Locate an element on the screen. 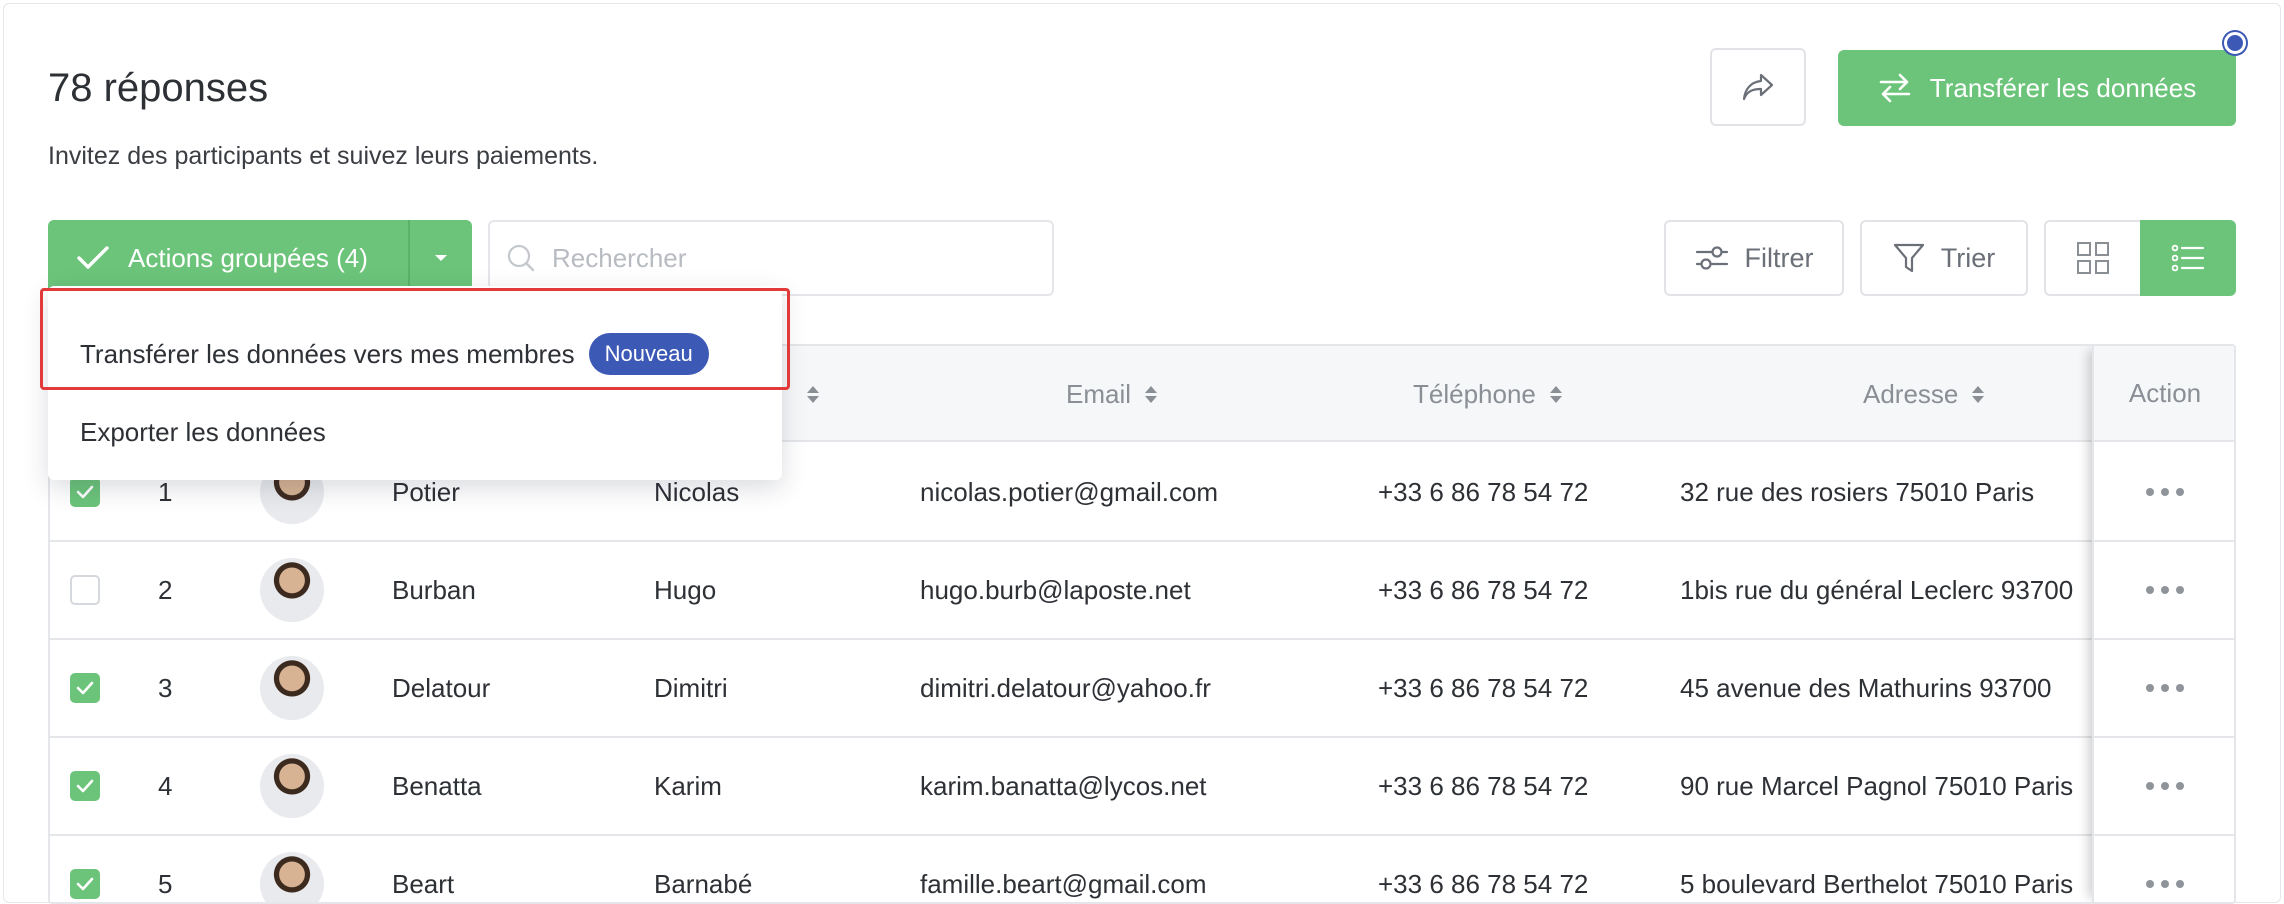 The width and height of the screenshot is (2284, 904). row-number: 5 is located at coordinates (165, 883).